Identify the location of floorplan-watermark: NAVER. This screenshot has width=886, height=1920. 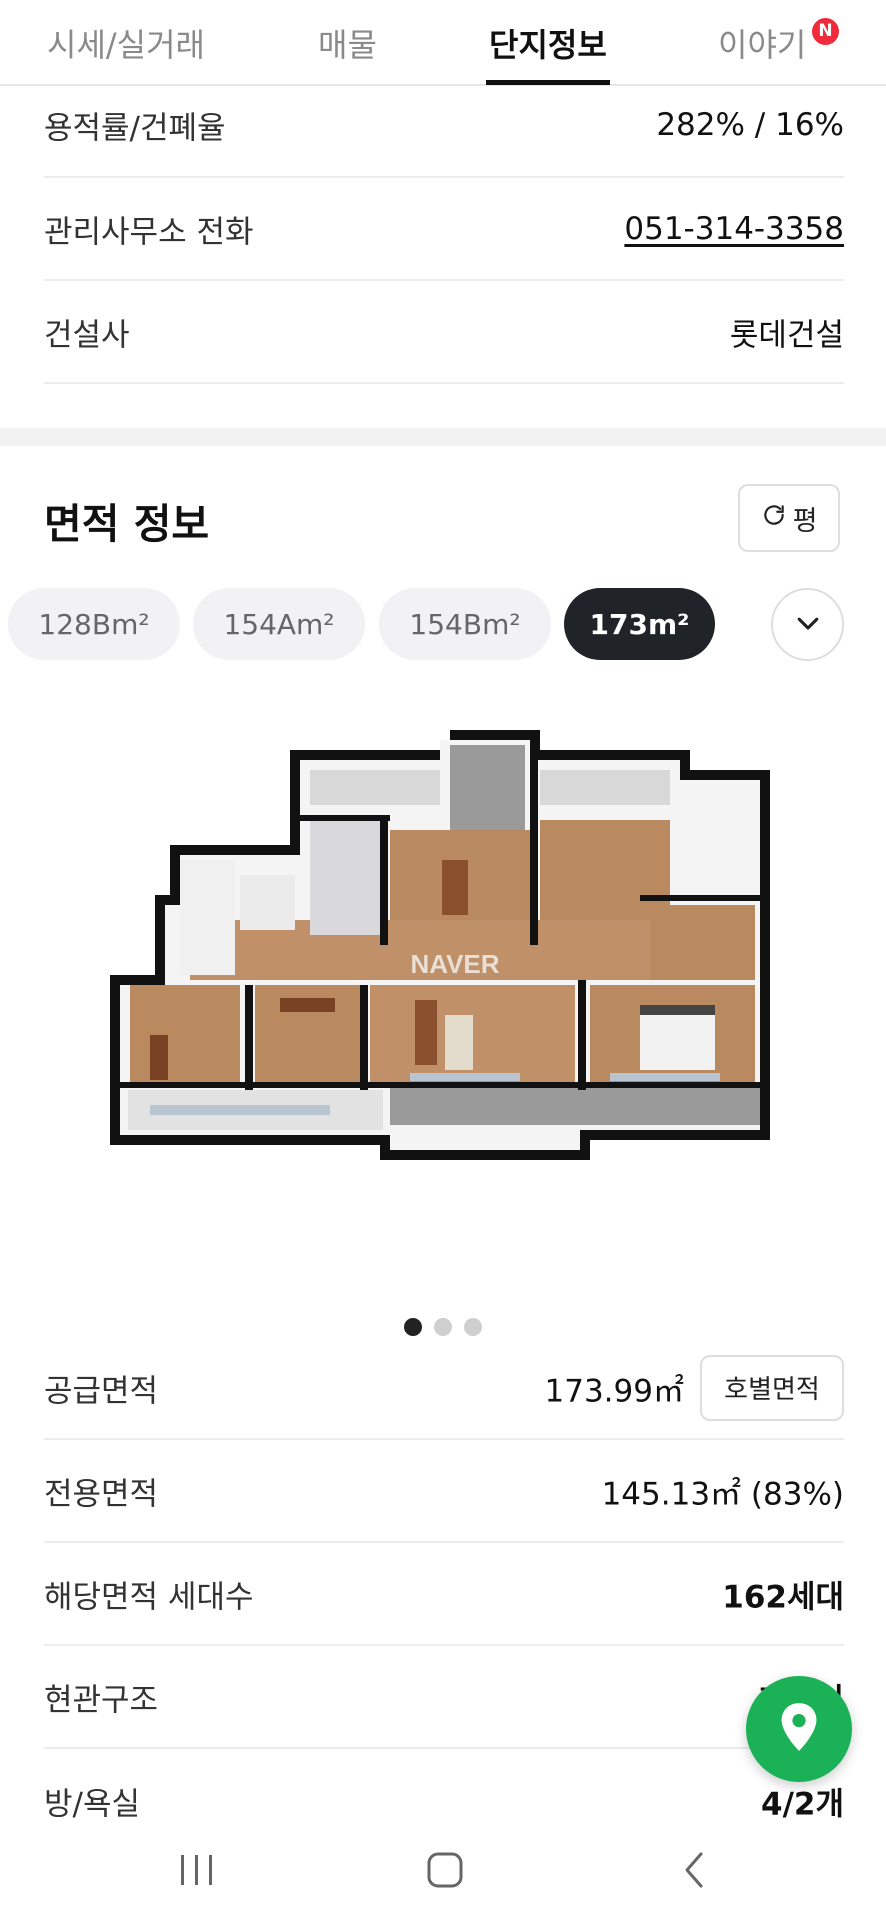
(454, 964).